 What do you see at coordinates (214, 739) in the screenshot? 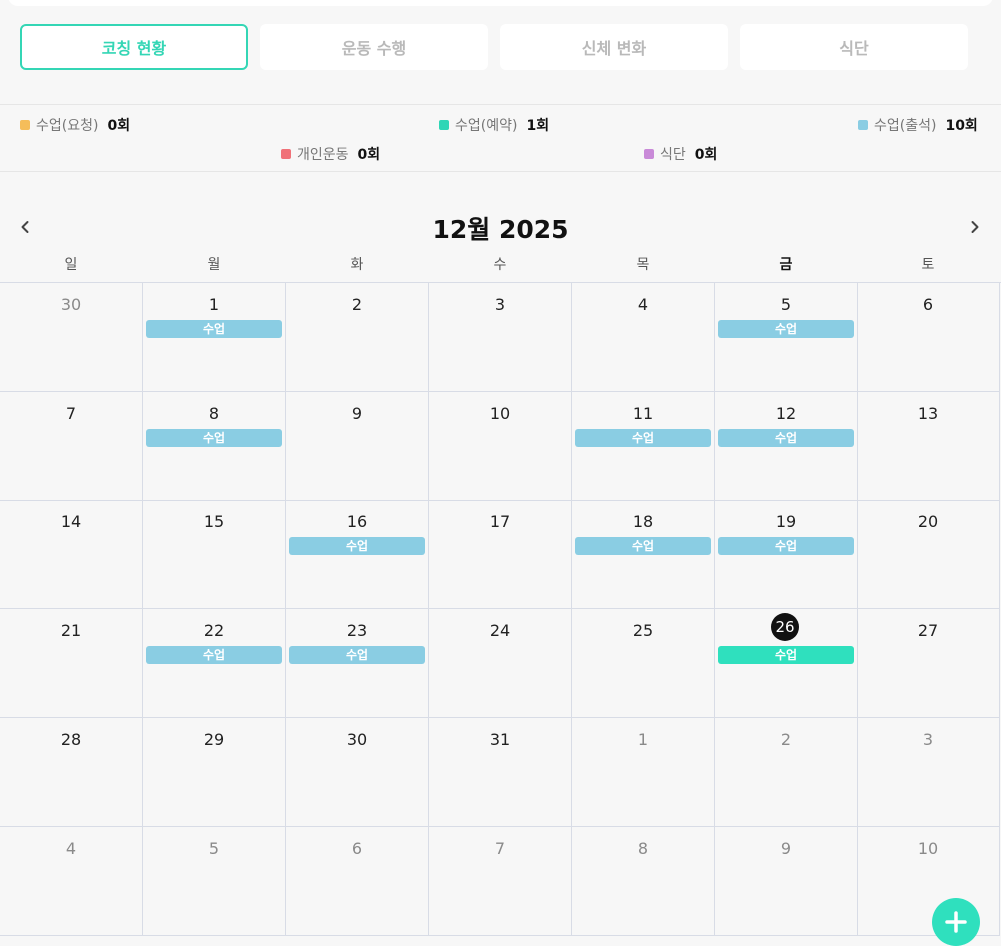
I see `day-number: 29` at bounding box center [214, 739].